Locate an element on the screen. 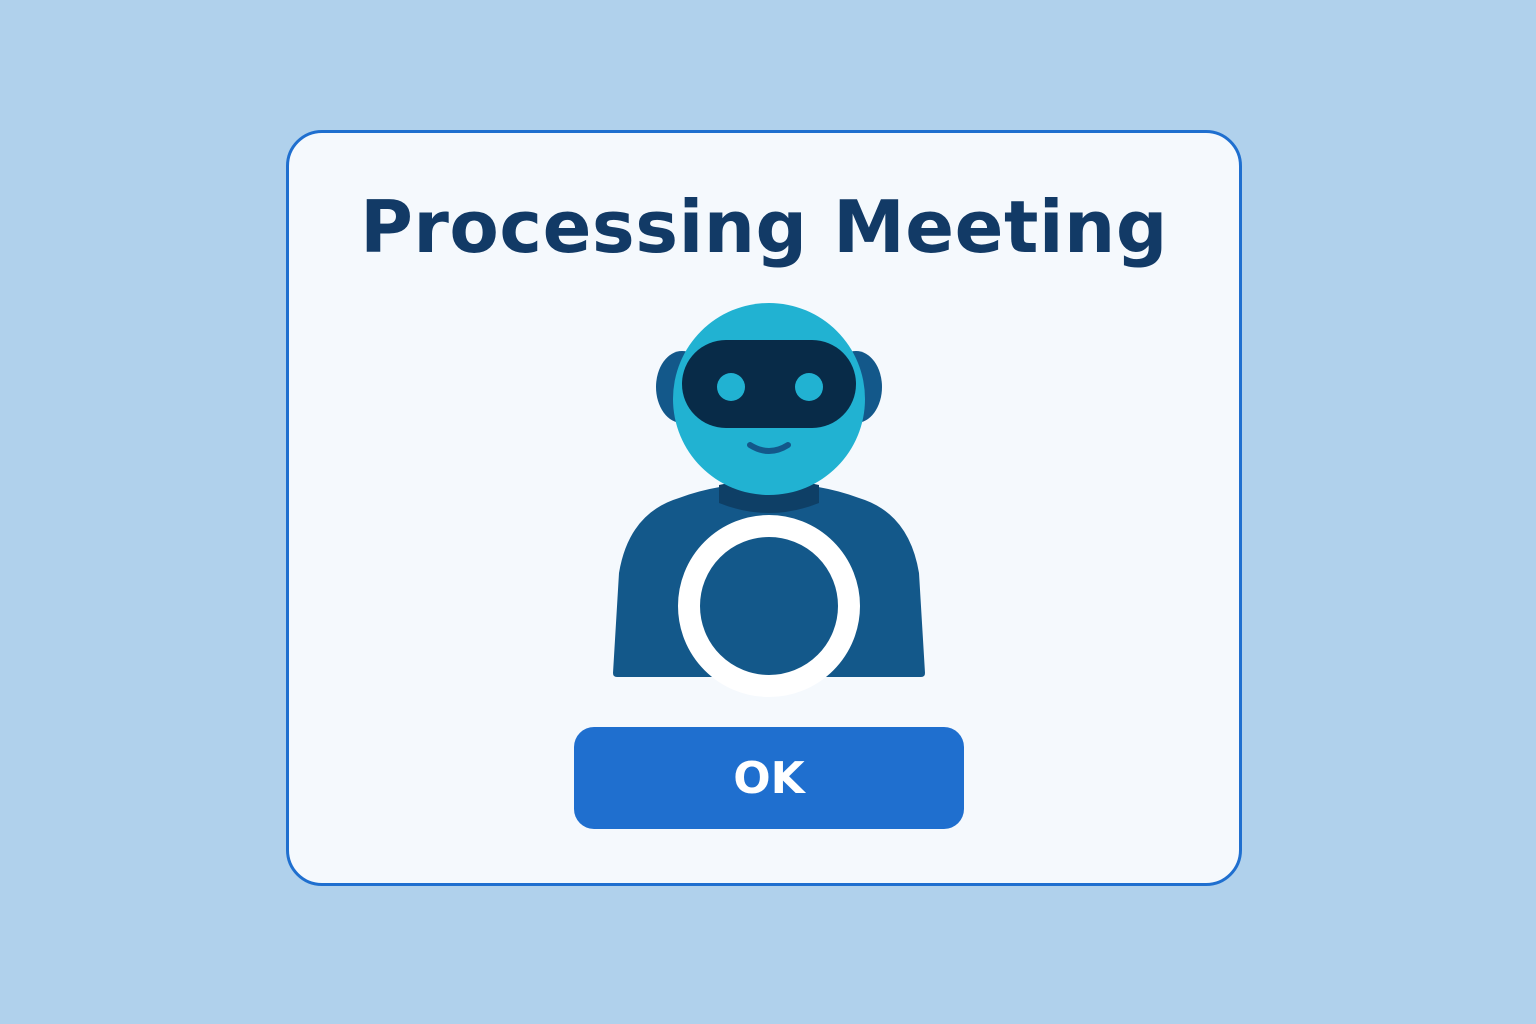 Image resolution: width=1536 pixels, height=1024 pixels. robot-visor is located at coordinates (769, 384).